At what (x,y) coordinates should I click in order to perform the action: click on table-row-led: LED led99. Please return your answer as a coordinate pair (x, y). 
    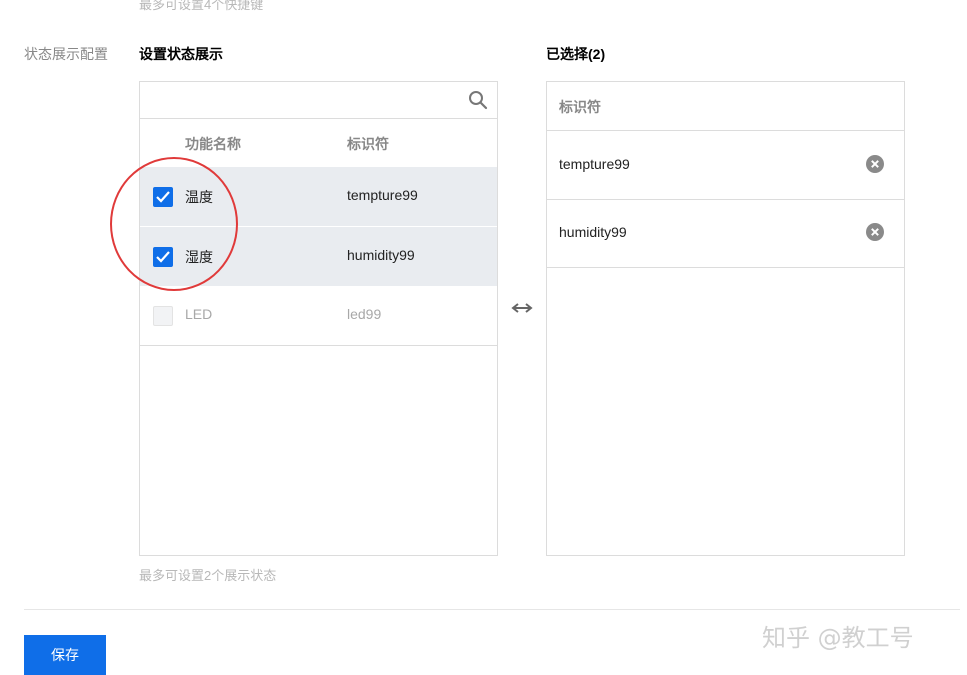
    Looking at the image, I should click on (318, 316).